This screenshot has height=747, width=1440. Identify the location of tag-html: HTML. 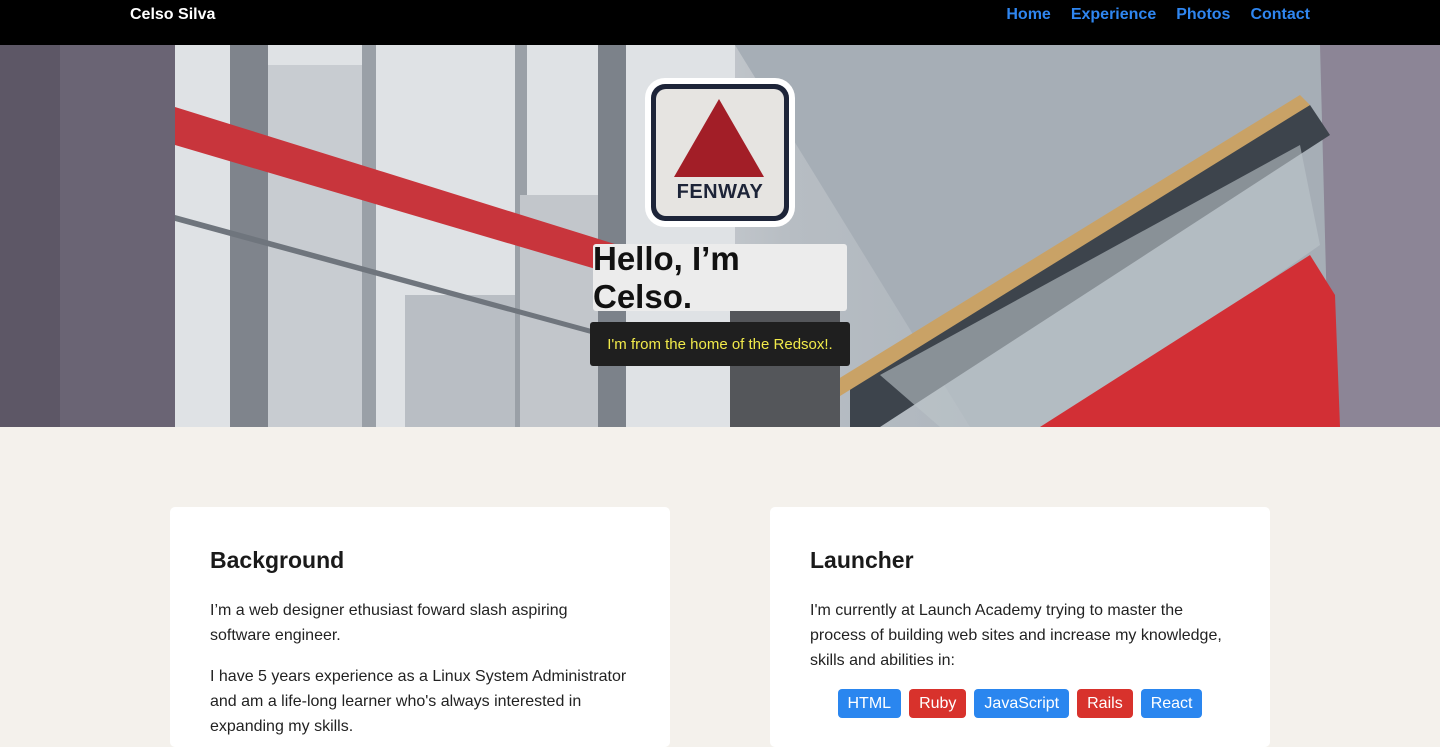
(869, 703).